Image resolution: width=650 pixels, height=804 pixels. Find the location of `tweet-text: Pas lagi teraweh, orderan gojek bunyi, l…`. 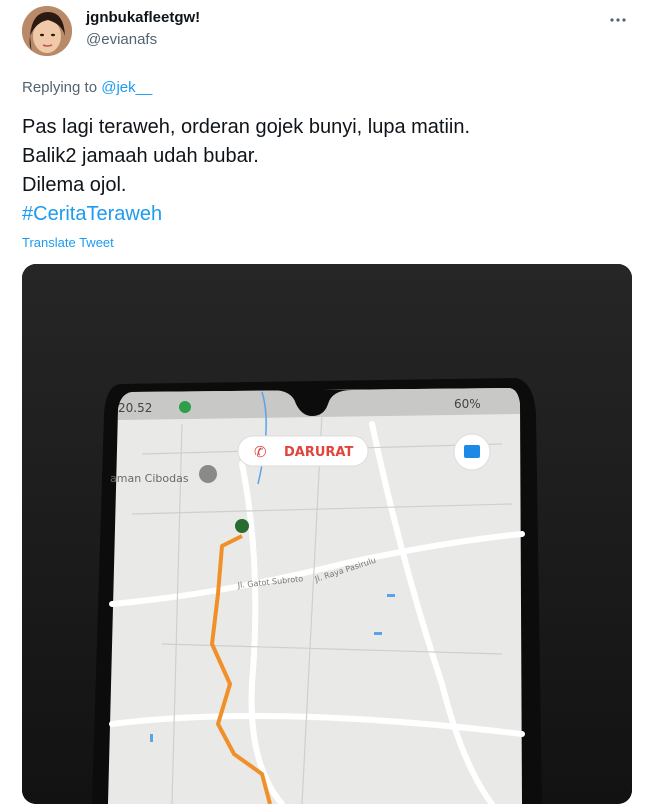

tweet-text: Pas lagi teraweh, orderan gojek bunyi, l… is located at coordinates (327, 171).